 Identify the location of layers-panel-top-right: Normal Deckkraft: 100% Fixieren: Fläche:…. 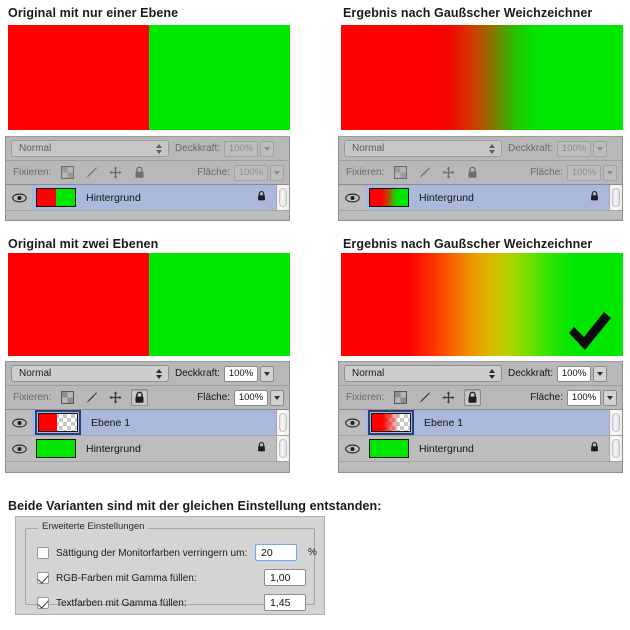
(480, 178).